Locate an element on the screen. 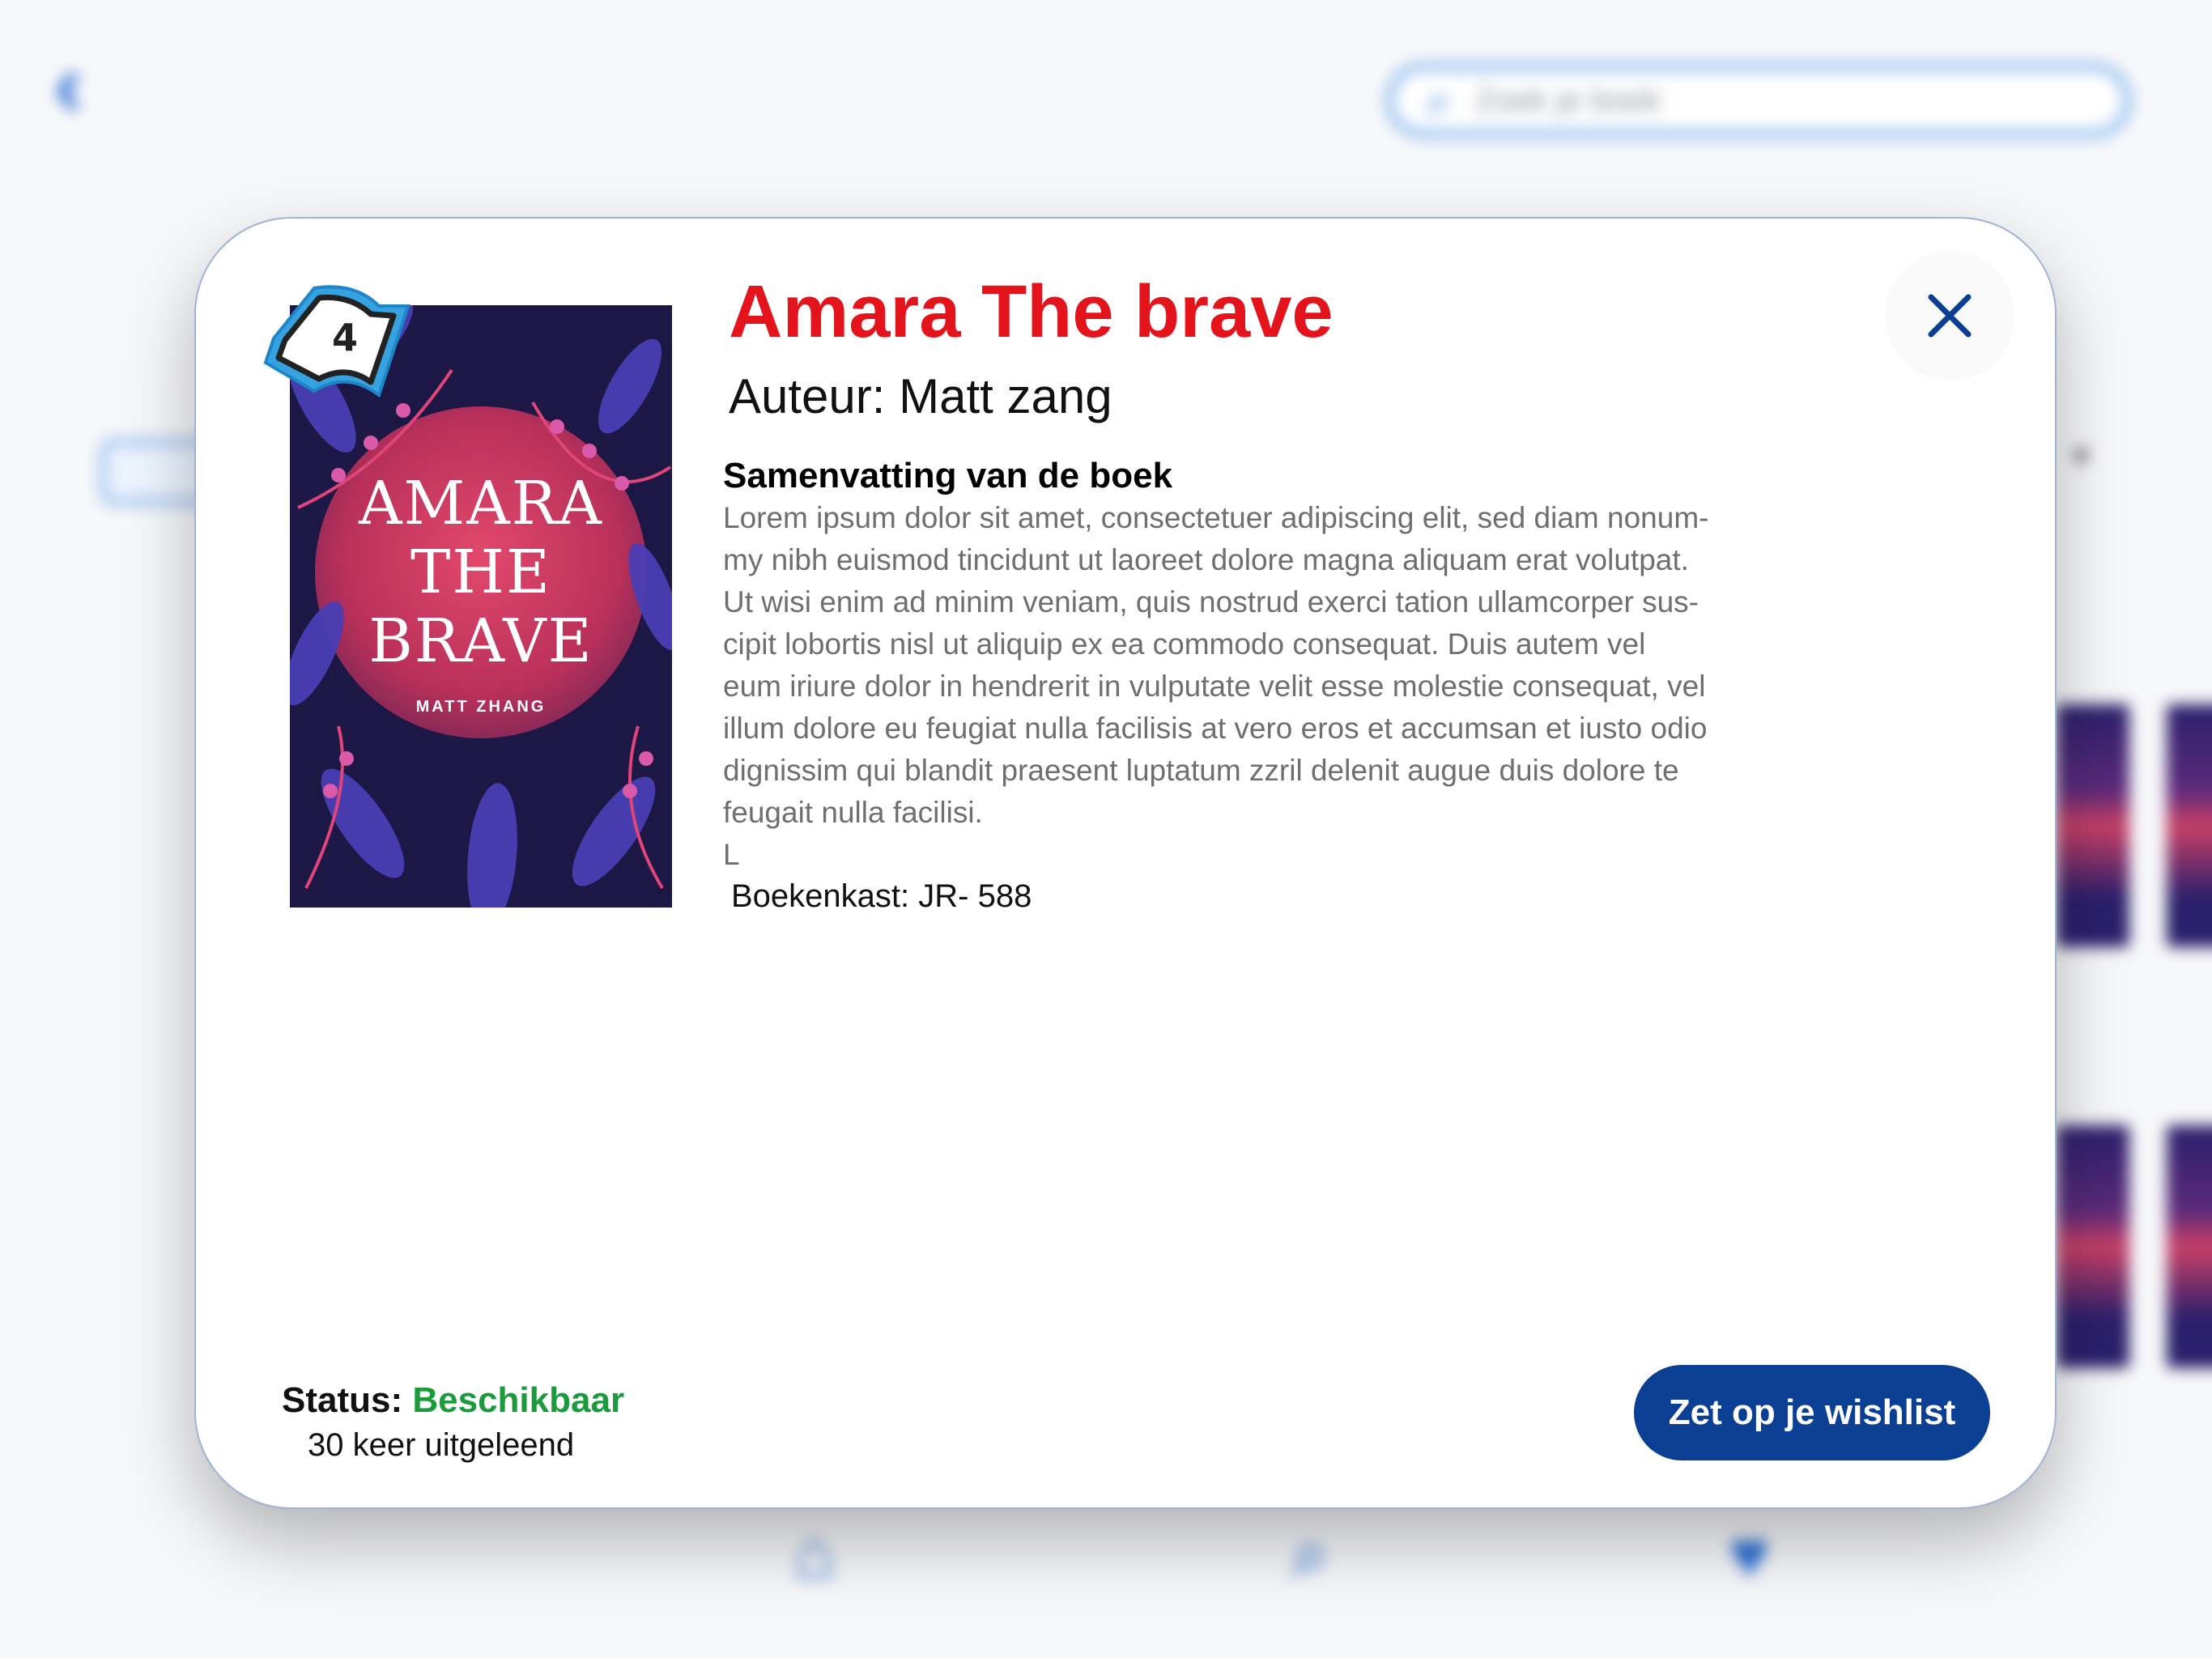 This screenshot has height=1658, width=2212. close-icon is located at coordinates (1950, 316).